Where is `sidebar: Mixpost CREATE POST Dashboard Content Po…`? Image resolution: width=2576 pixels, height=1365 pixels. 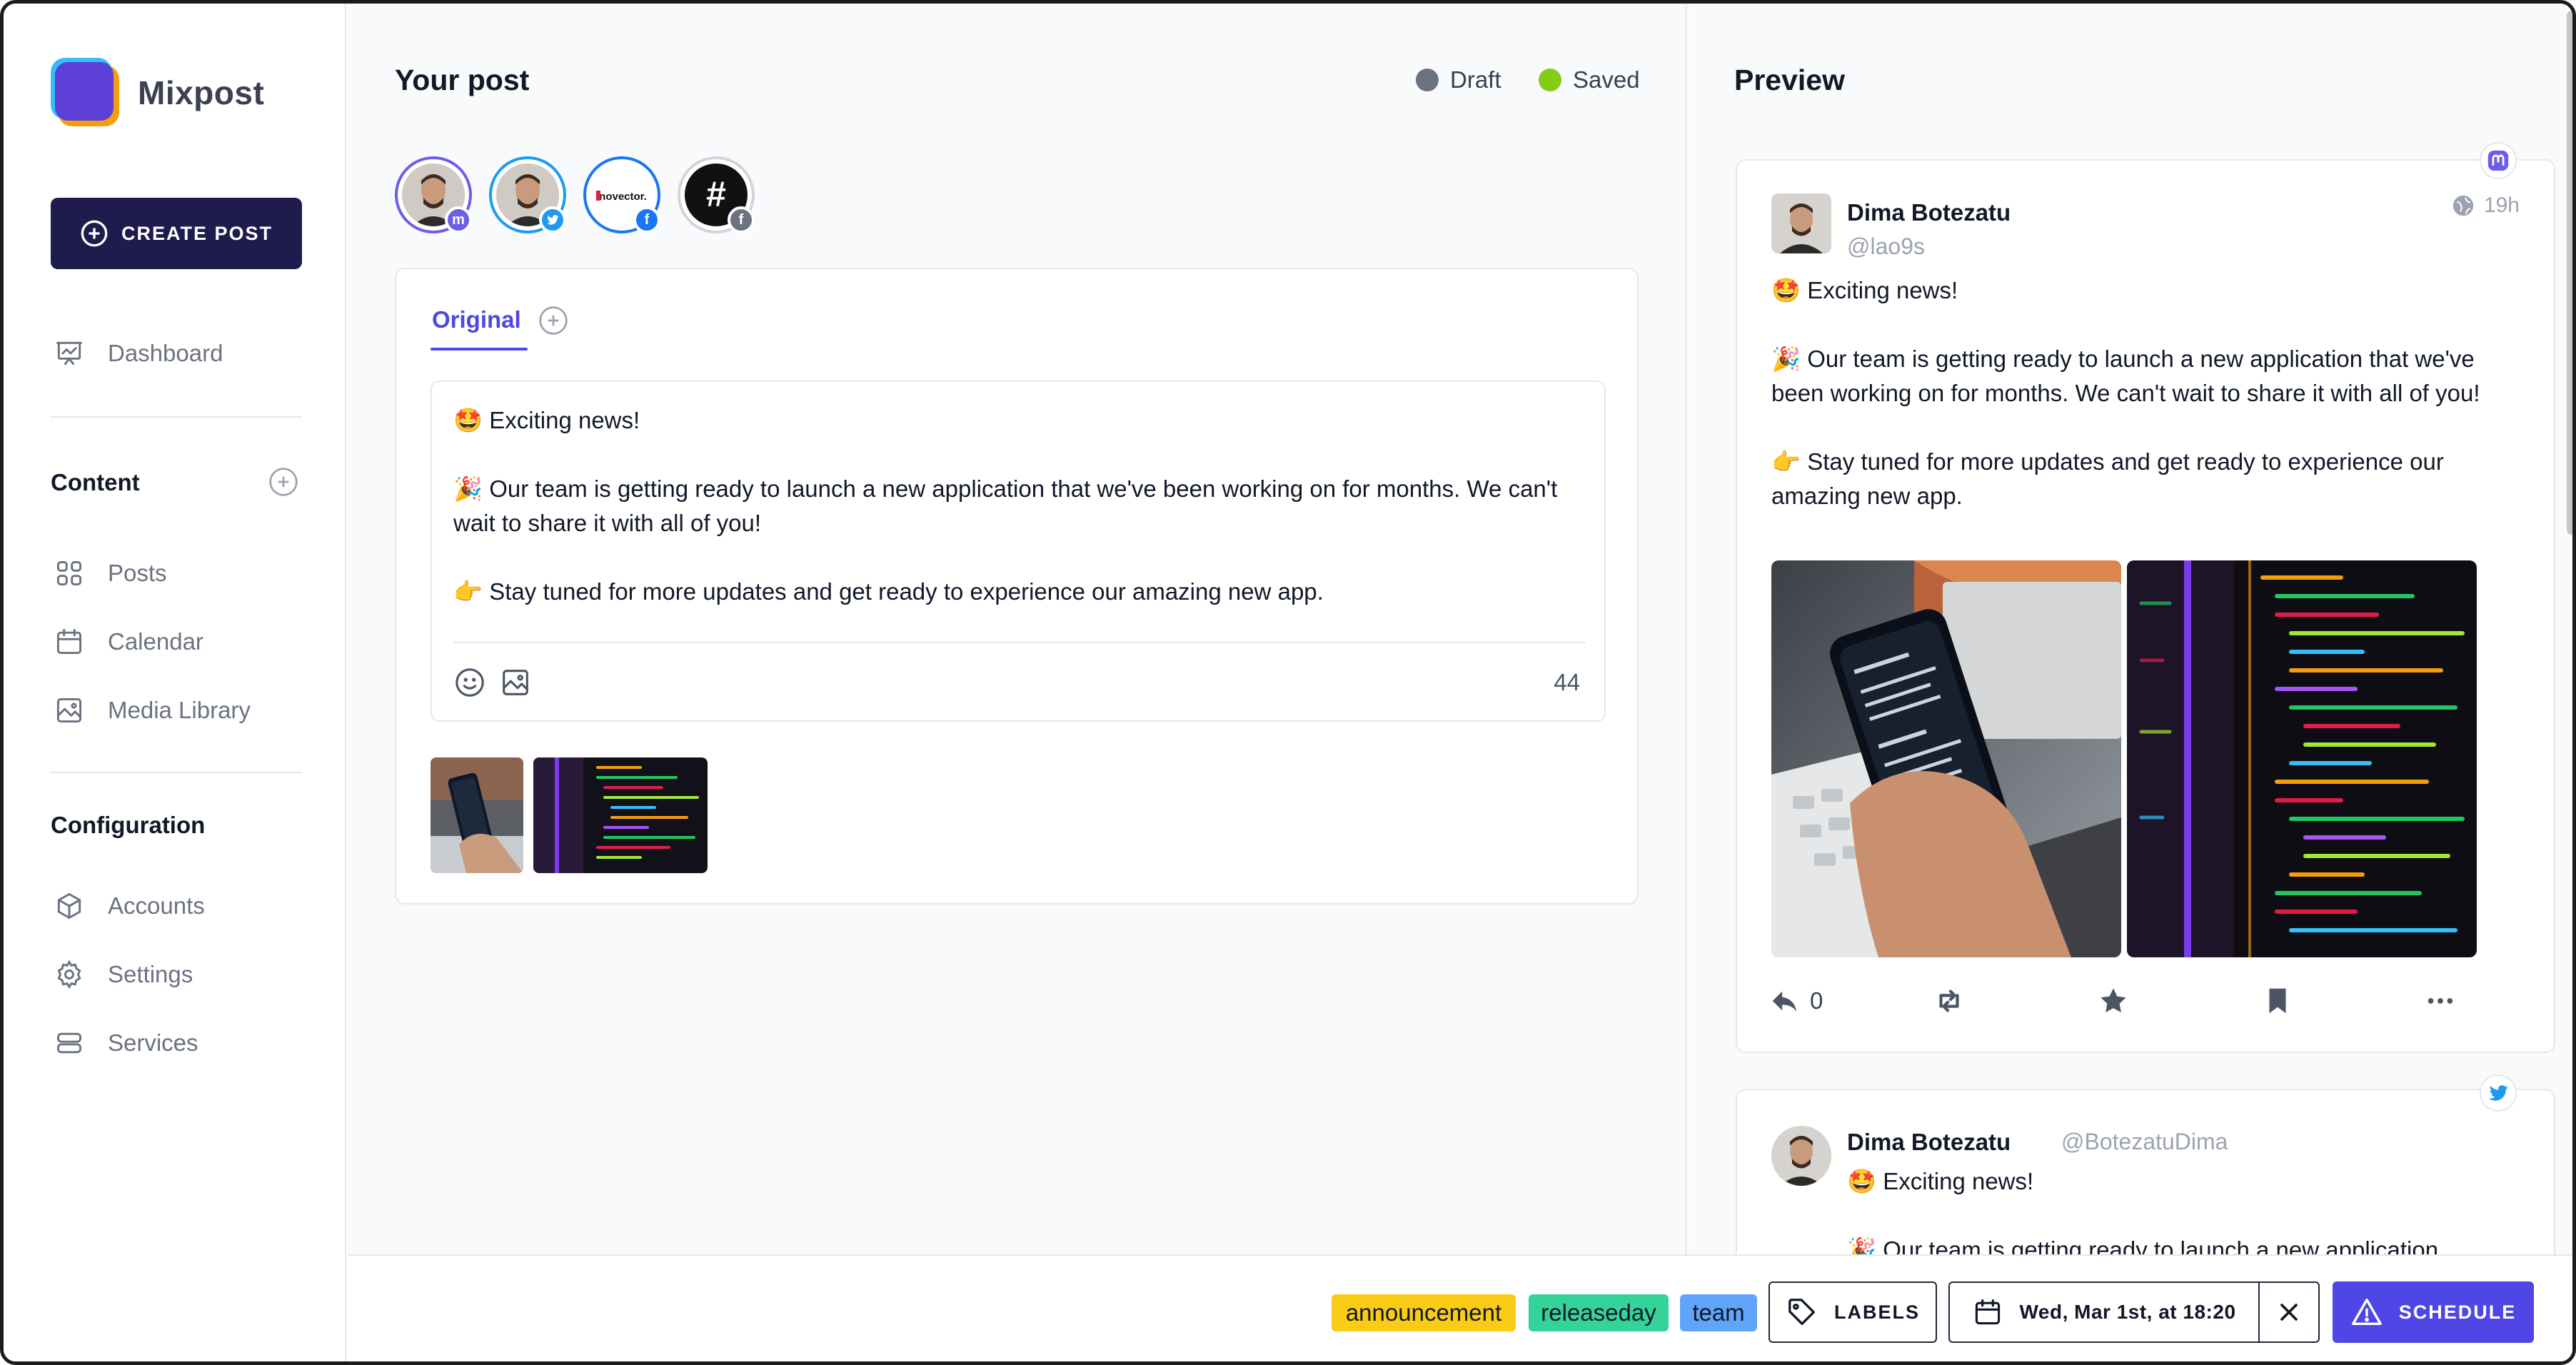
sidebar: Mixpost CREATE POST Dashboard Content Po… is located at coordinates (175, 682).